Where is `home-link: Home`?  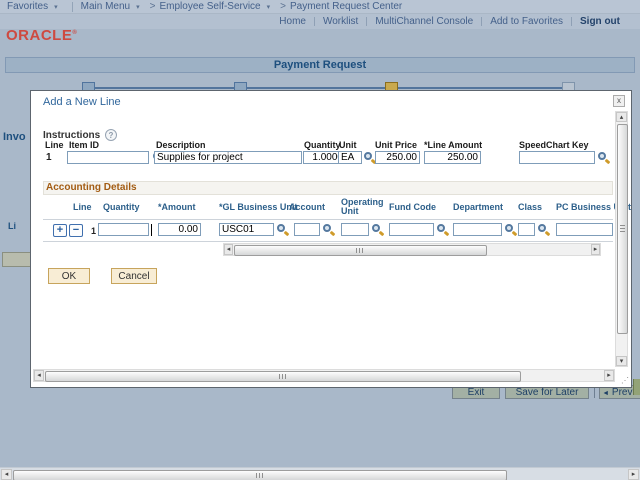 home-link: Home is located at coordinates (292, 21).